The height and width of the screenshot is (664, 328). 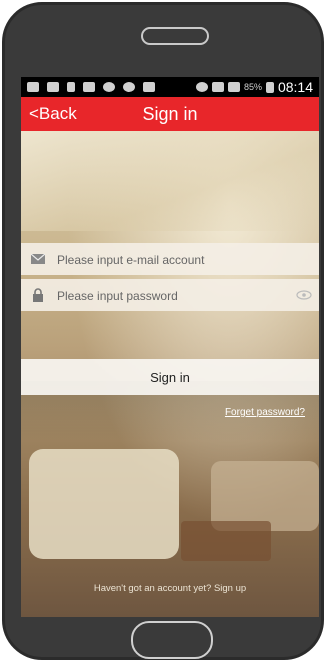 I want to click on email-input, so click(x=172, y=260).